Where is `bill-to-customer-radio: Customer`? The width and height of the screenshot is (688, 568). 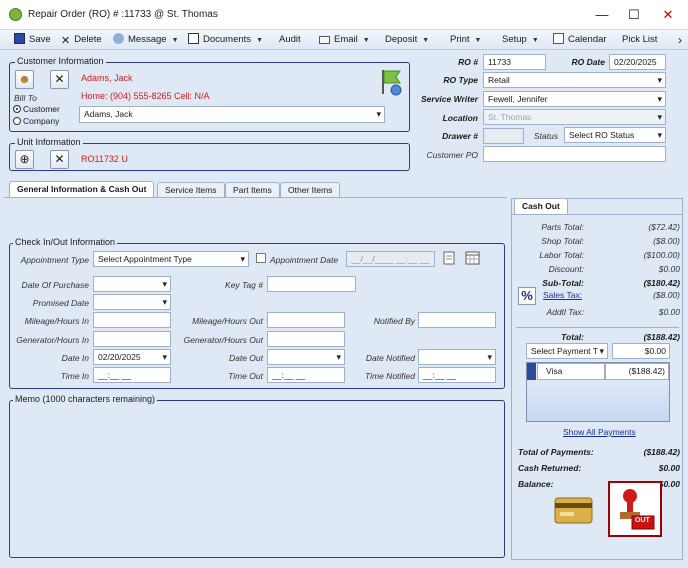
bill-to-customer-radio: Customer is located at coordinates (36, 109).